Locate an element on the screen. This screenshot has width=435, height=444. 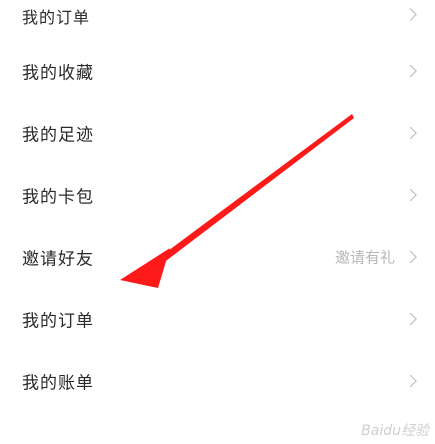
menu-item-favorites: 我的收藏 is located at coordinates (217, 71).